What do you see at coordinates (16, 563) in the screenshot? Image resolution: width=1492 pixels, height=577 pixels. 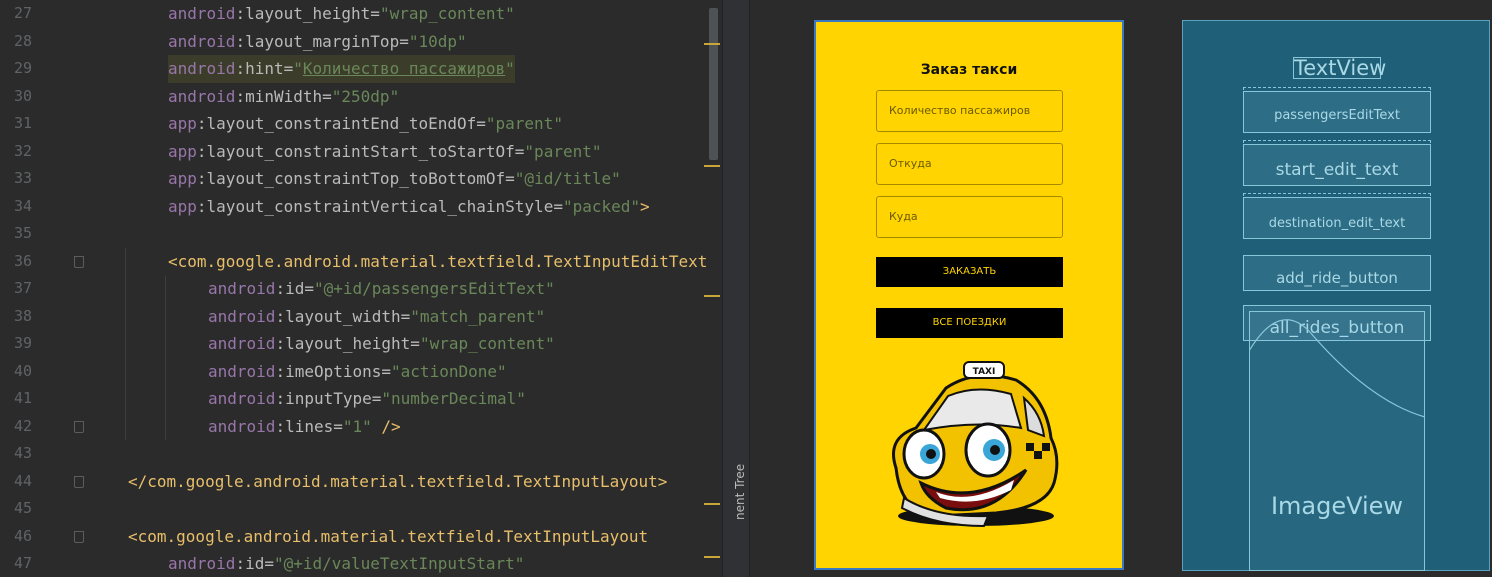 I see `line-number: 47` at bounding box center [16, 563].